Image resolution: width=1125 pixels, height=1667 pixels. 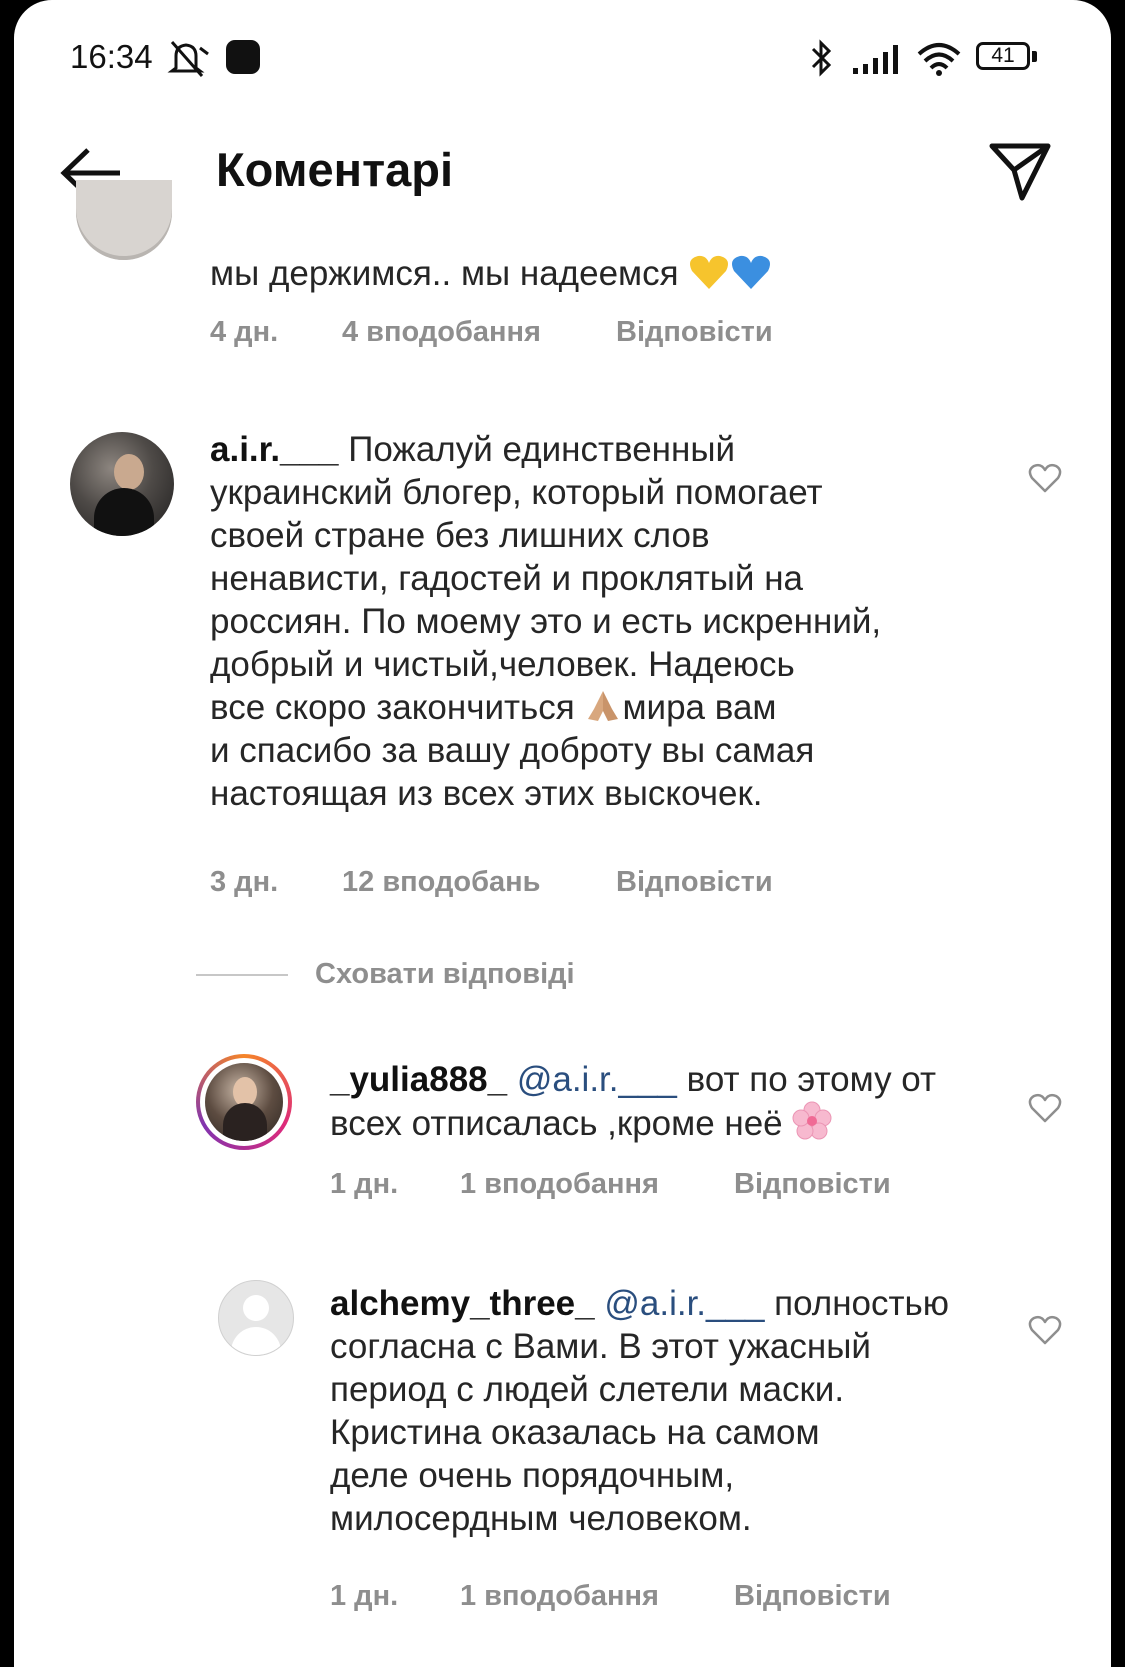 I want to click on default-avatar, so click(x=256, y=1318).